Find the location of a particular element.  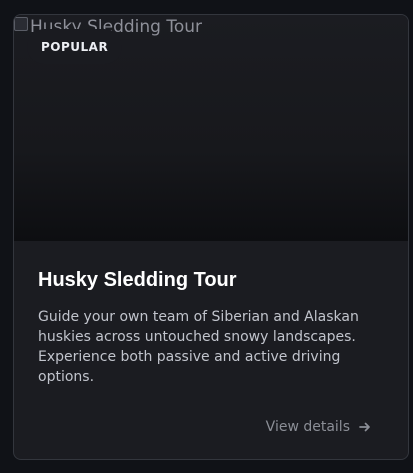

badge-label: POPULAR is located at coordinates (75, 46).